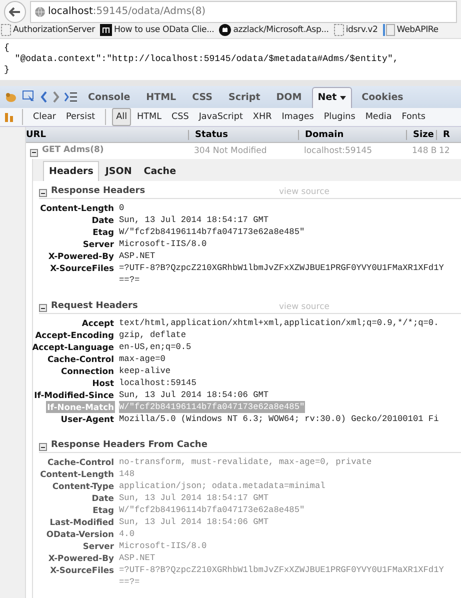 The width and height of the screenshot is (461, 598). Describe the element at coordinates (243, 135) in the screenshot. I see `column-header: Status` at that location.